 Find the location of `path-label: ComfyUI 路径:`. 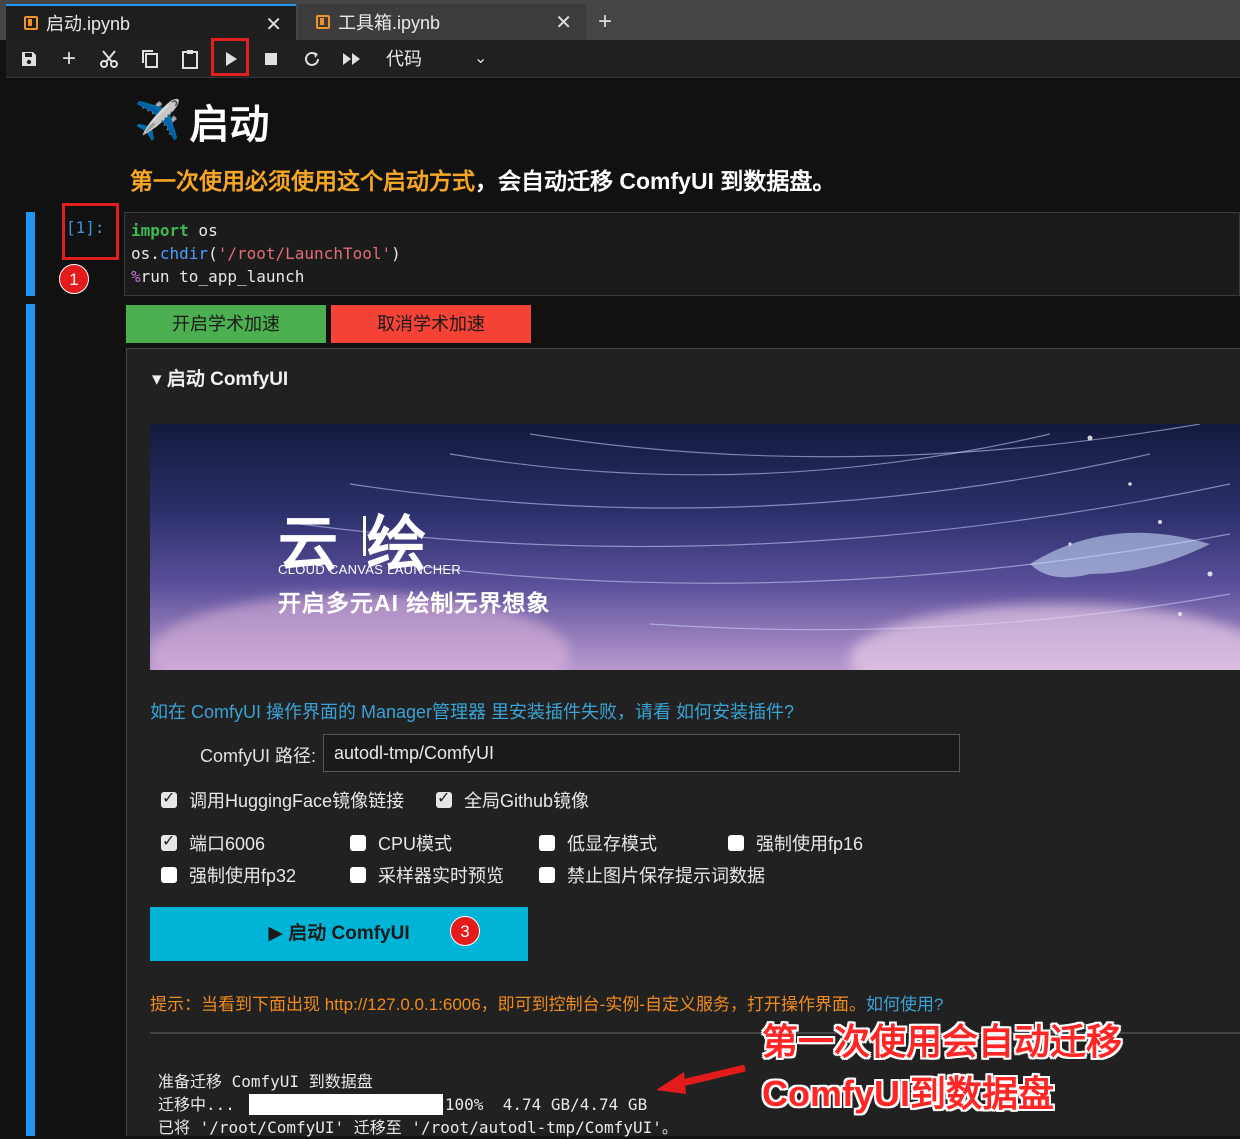

path-label: ComfyUI 路径: is located at coordinates (258, 756).